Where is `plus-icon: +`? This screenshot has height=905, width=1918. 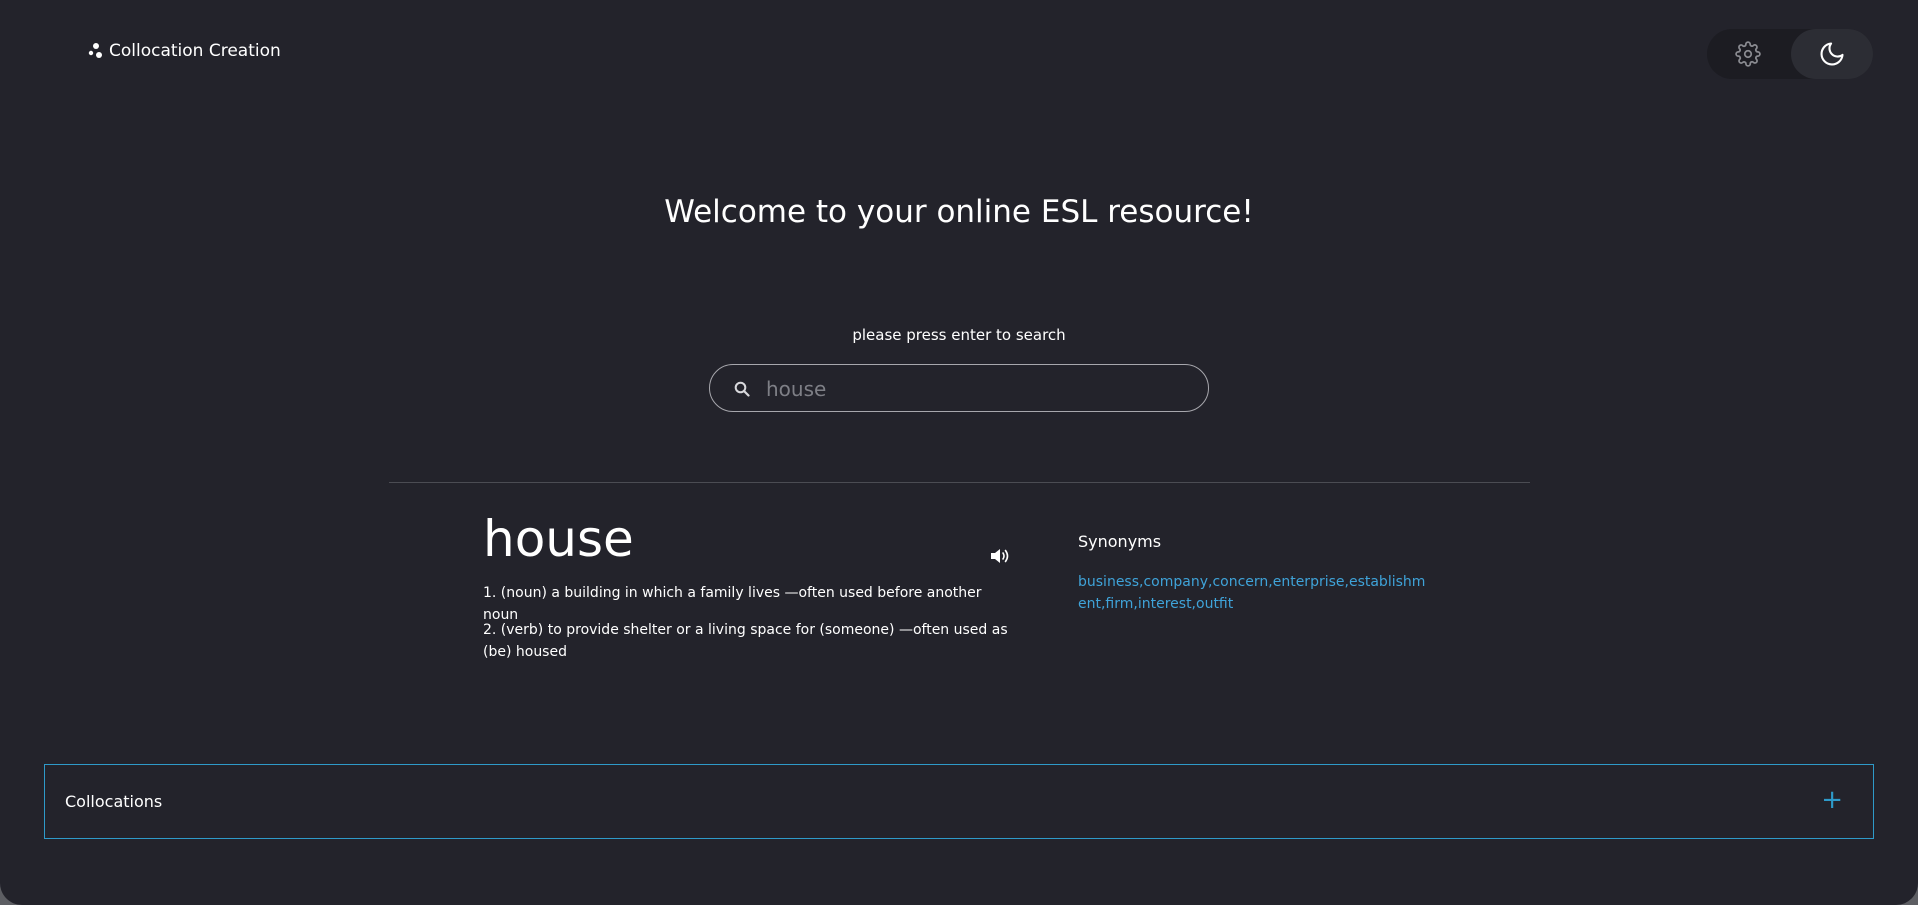 plus-icon: + is located at coordinates (1832, 800).